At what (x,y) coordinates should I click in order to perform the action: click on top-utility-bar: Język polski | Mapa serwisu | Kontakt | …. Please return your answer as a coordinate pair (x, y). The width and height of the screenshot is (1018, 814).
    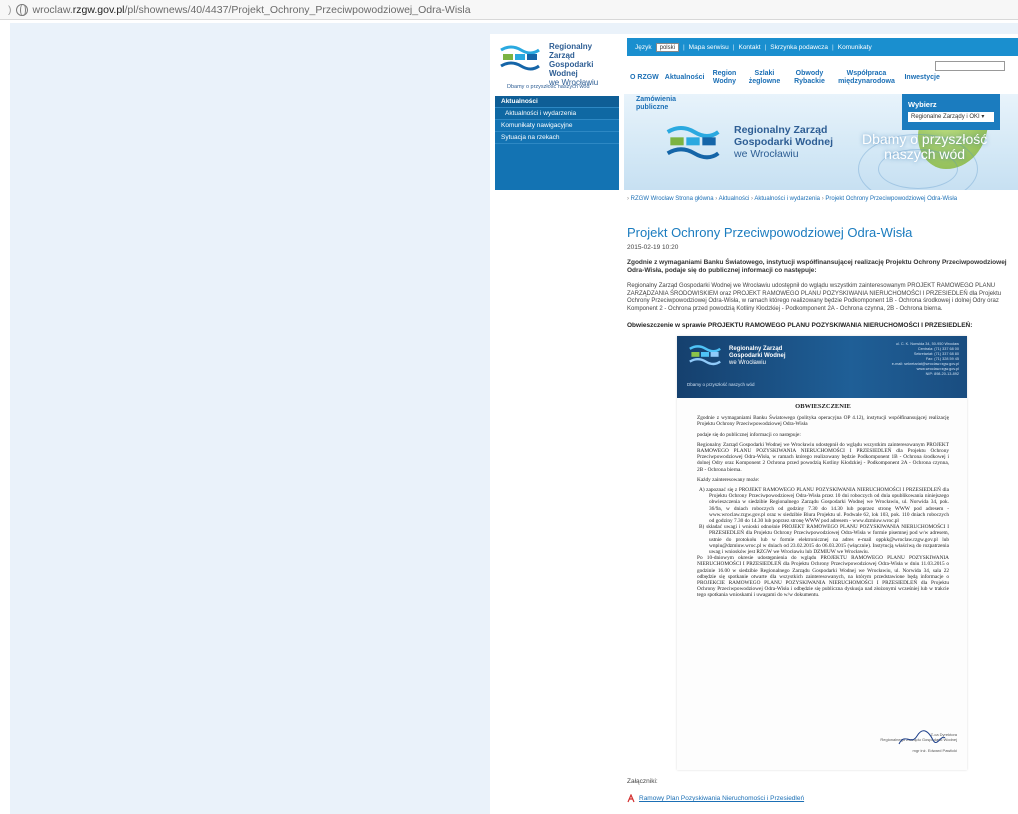
    Looking at the image, I should click on (822, 47).